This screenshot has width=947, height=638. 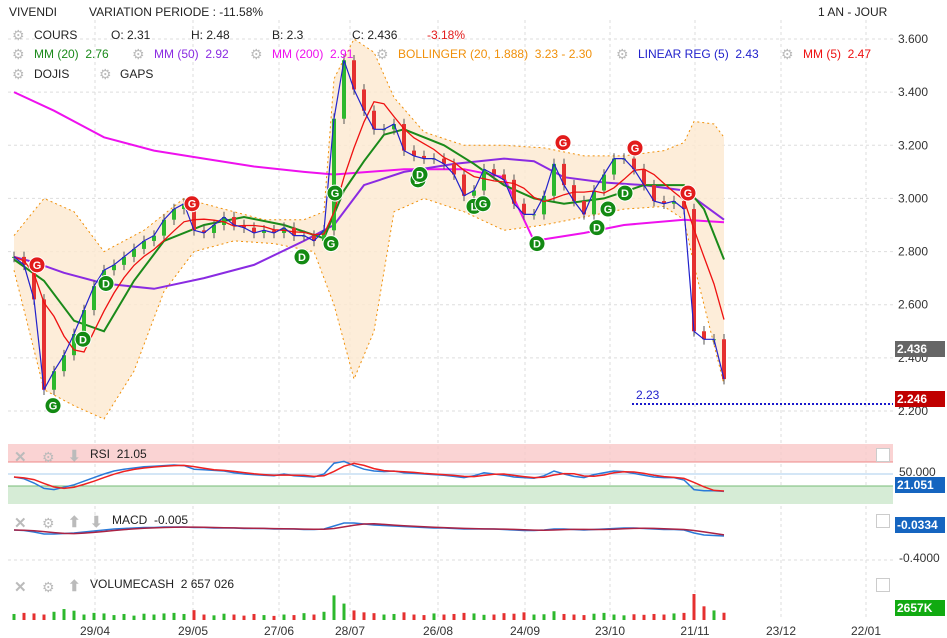 What do you see at coordinates (859, 54) in the screenshot?
I see `mm5-value: 2.47` at bounding box center [859, 54].